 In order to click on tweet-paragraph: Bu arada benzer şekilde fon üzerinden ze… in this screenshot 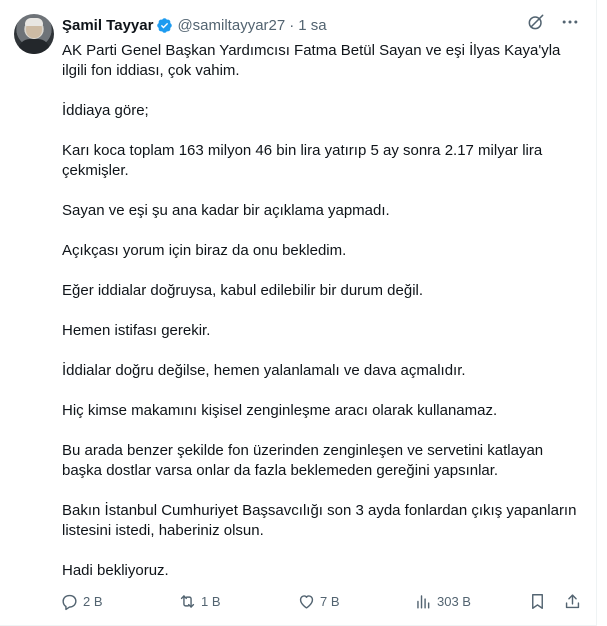, I will do `click(303, 460)`.